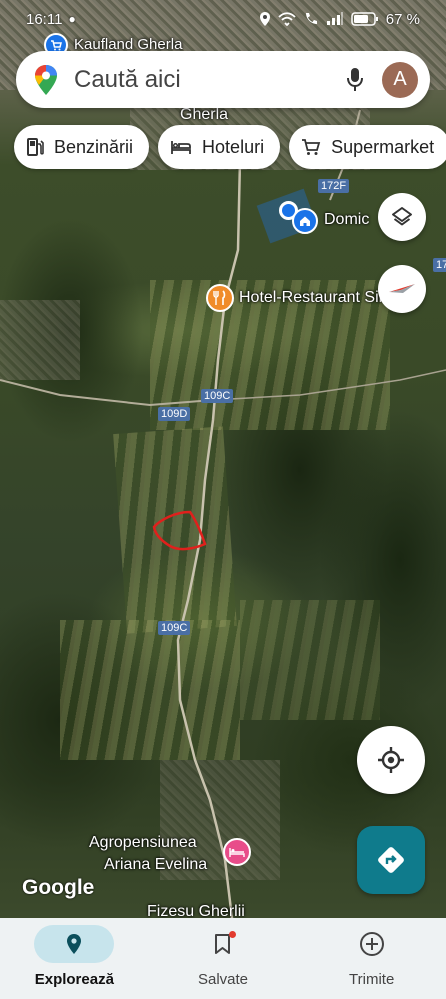  I want to click on compass-icon, so click(402, 288).